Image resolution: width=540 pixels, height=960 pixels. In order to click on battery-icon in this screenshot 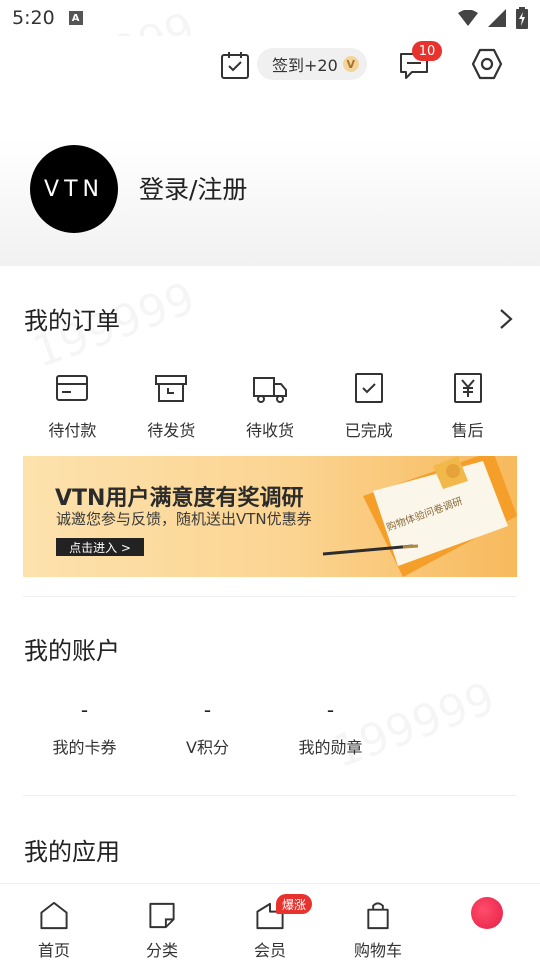, I will do `click(522, 18)`.